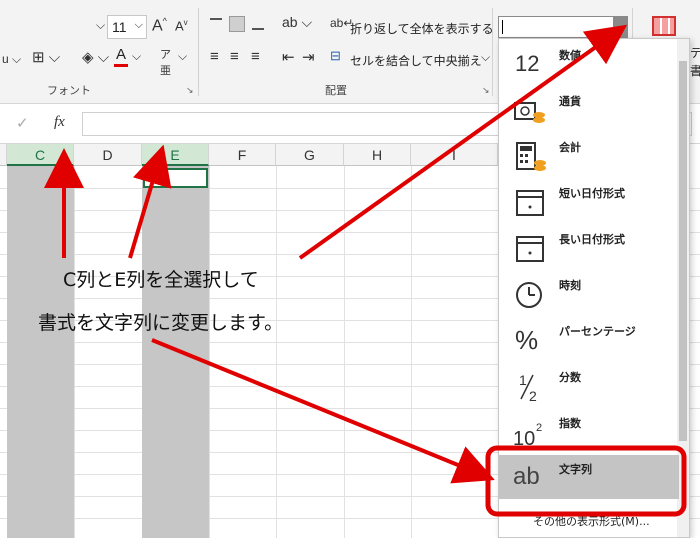  Describe the element at coordinates (586, 481) in the screenshot. I see `text-item-highlight-box` at that location.